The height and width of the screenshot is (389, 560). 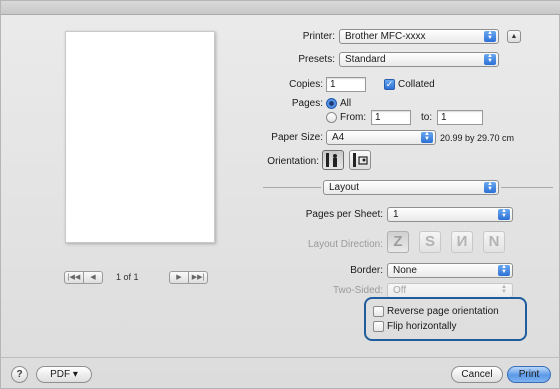 What do you see at coordinates (378, 311) in the screenshot?
I see `reverse-orientation-checkbox` at bounding box center [378, 311].